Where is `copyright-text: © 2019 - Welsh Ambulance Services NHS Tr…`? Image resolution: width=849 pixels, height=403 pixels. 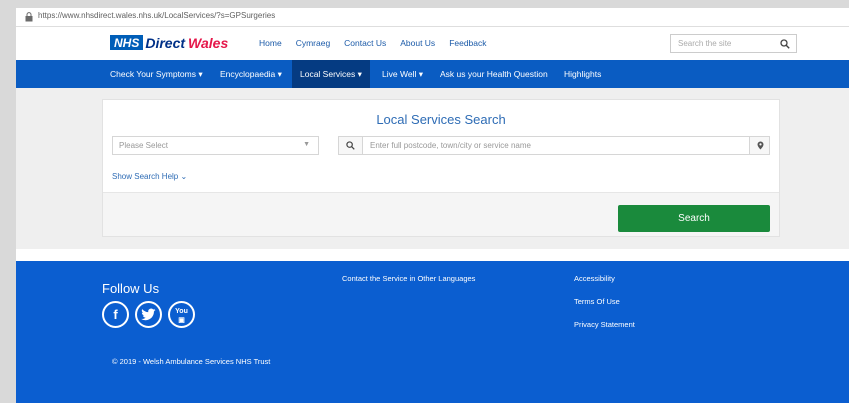 copyright-text: © 2019 - Welsh Ambulance Services NHS Tr… is located at coordinates (191, 361).